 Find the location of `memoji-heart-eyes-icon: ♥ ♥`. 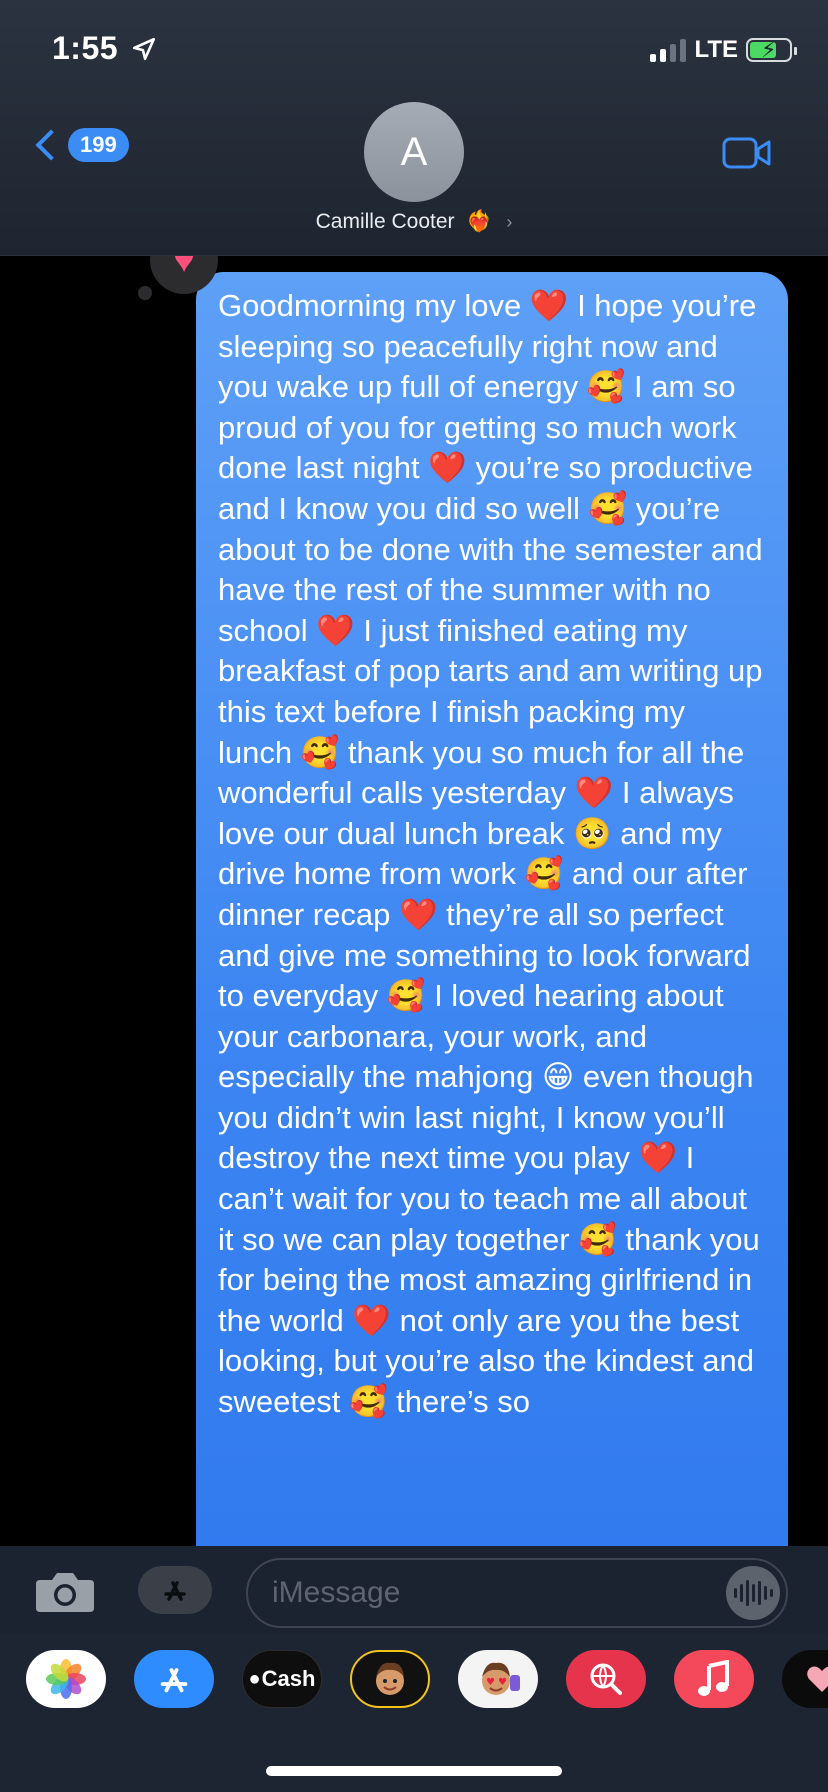

memoji-heart-eyes-icon: ♥ ♥ is located at coordinates (501, 1678).